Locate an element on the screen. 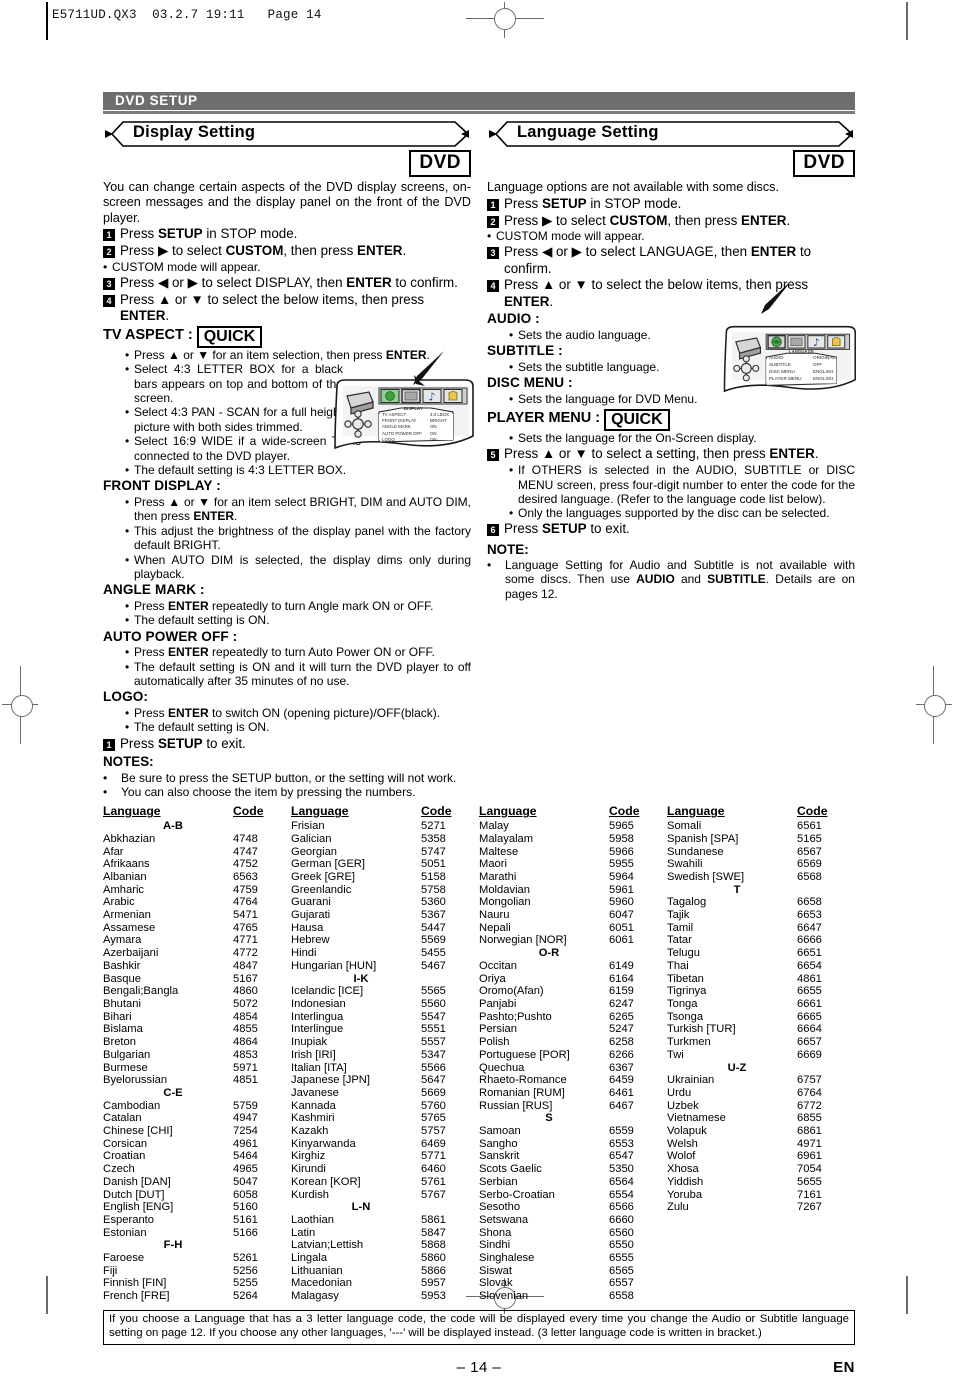 The image size is (954, 1381). bullet-text: The default setting is ON. is located at coordinates (202, 620).